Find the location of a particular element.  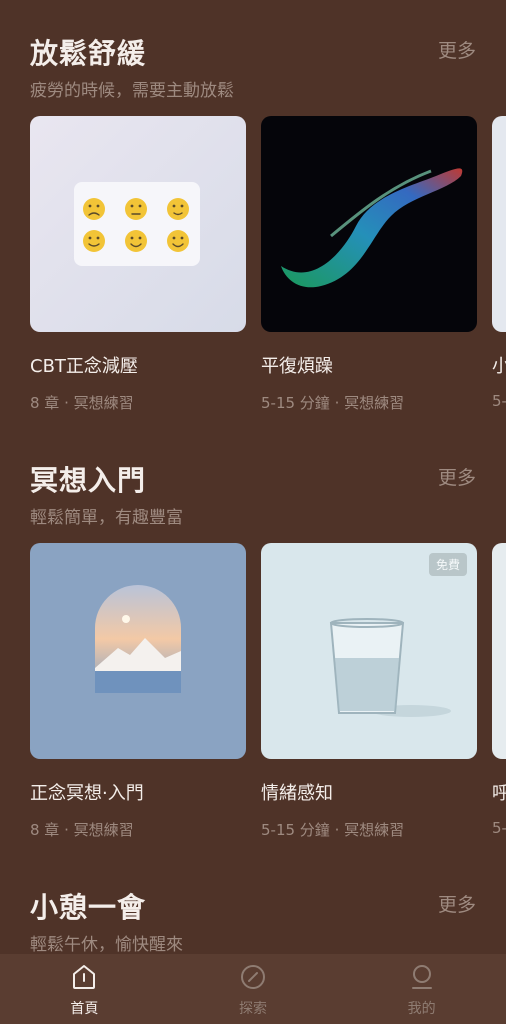

course-card: CBT正念減壓 8 章 · 冥想練習 is located at coordinates (138, 264).